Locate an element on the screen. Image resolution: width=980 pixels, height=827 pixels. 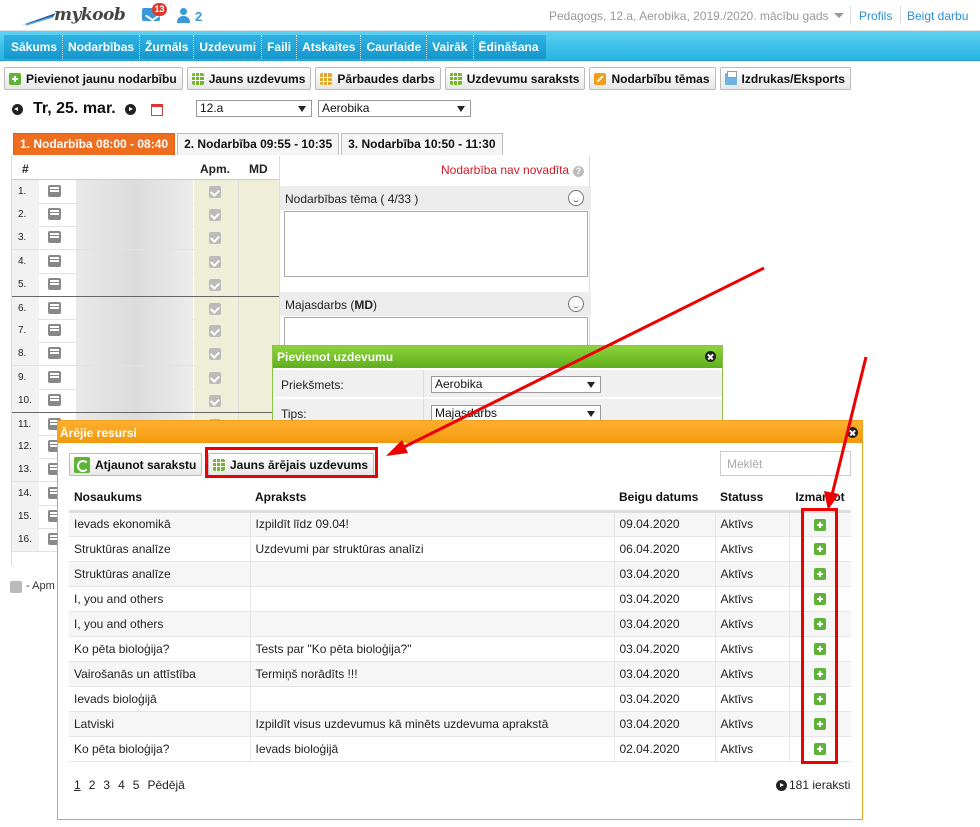
next-day-icon is located at coordinates (130, 109).